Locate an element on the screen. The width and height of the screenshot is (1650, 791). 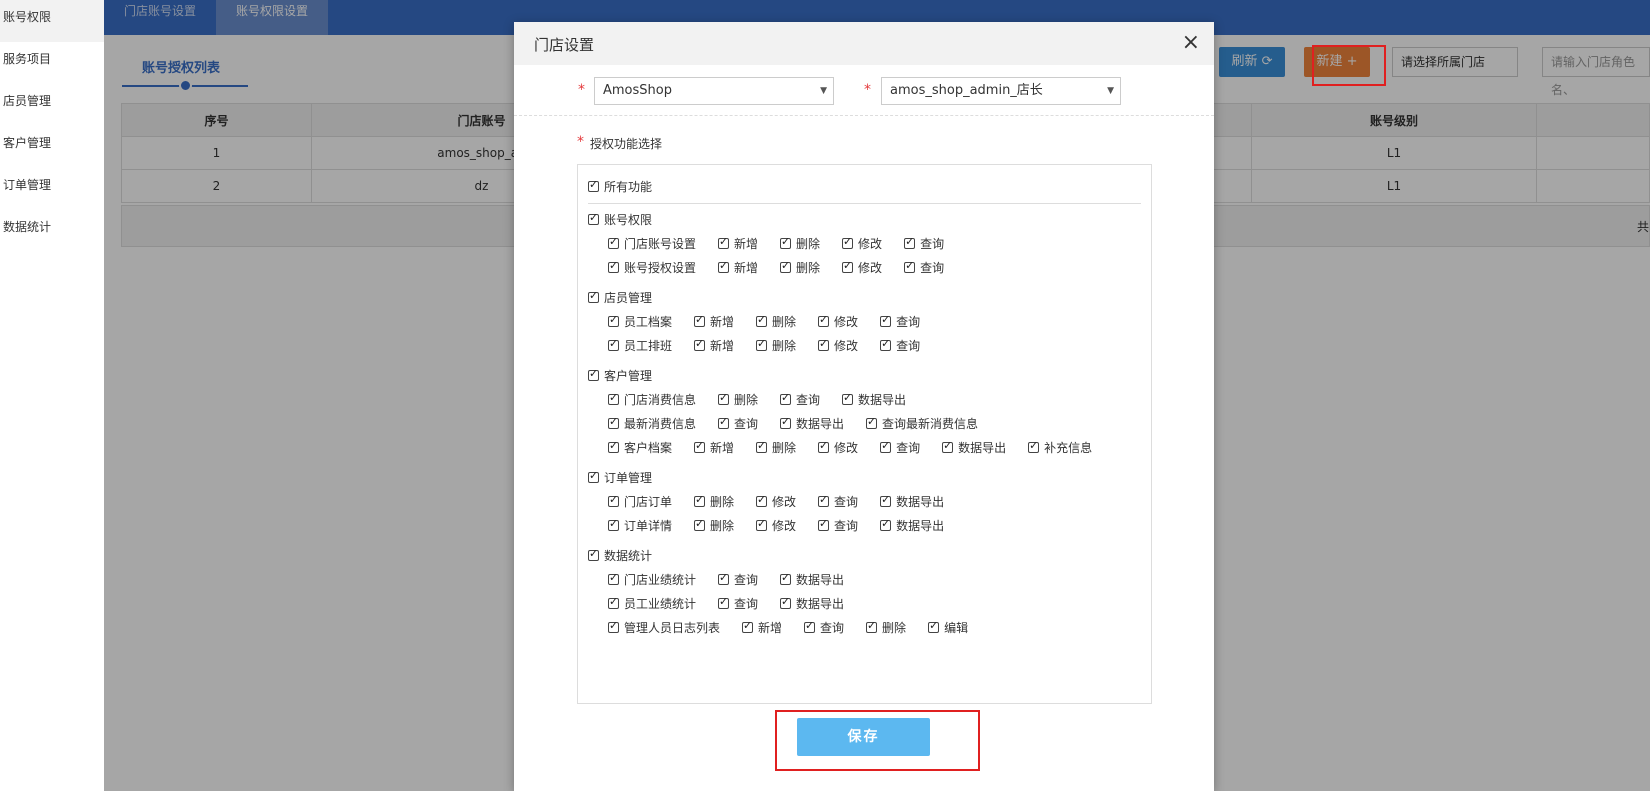
sidebar-item-label: 订单管理 is located at coordinates (27, 185).